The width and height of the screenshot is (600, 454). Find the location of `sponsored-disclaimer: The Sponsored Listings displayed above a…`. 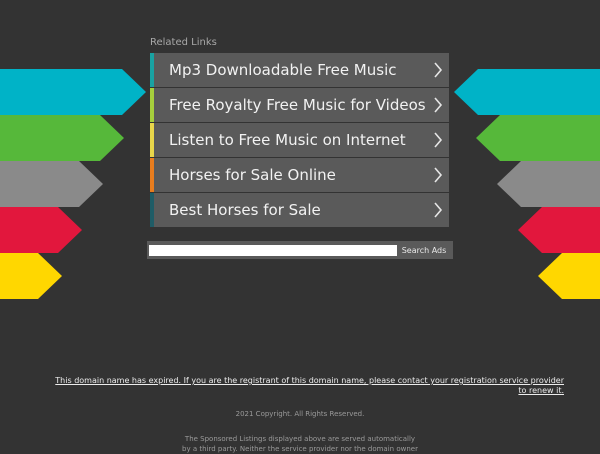

sponsored-disclaimer: The Sponsored Listings displayed above a… is located at coordinates (300, 444).